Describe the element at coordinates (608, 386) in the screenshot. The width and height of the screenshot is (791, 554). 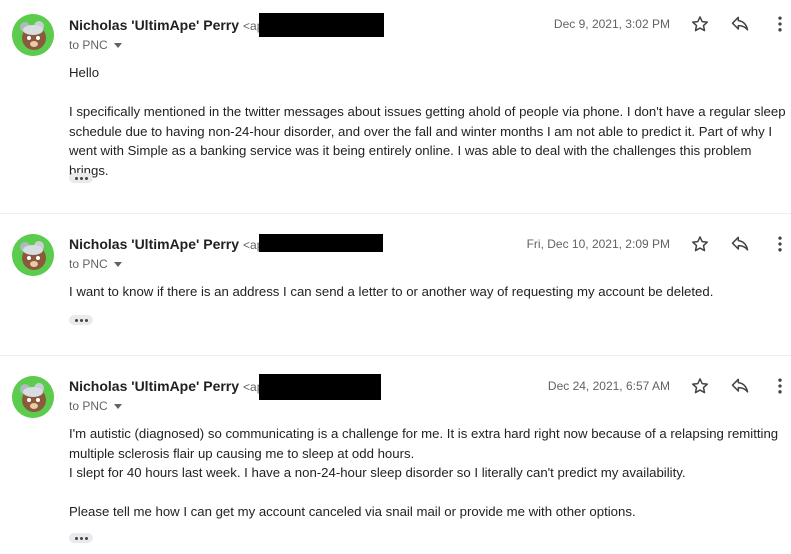
I see `message-date: Dec 24, 2021, 6:57 AM` at that location.